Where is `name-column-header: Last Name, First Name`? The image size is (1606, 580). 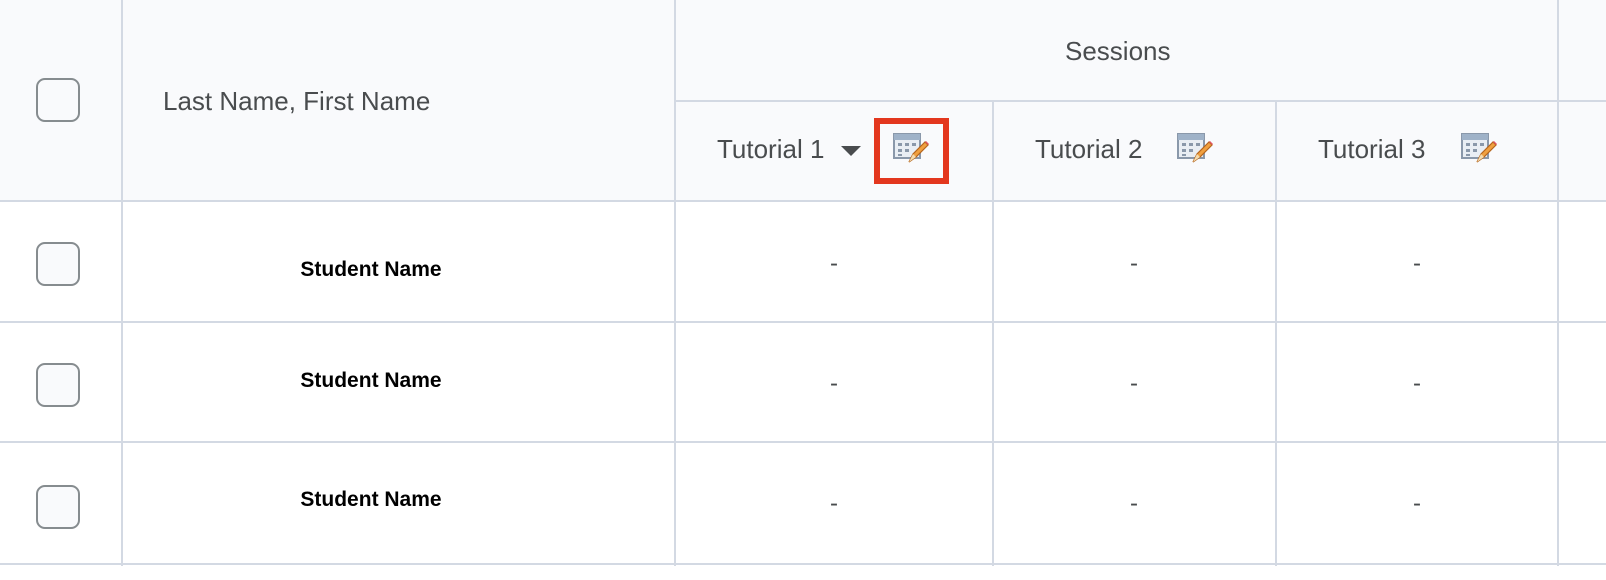
name-column-header: Last Name, First Name is located at coordinates (296, 101).